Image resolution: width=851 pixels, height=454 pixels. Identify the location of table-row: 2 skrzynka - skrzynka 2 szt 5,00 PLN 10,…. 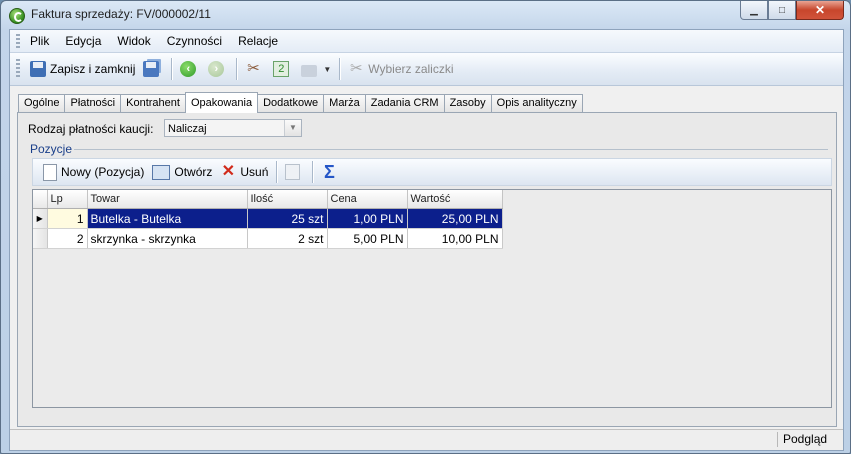
(268, 238).